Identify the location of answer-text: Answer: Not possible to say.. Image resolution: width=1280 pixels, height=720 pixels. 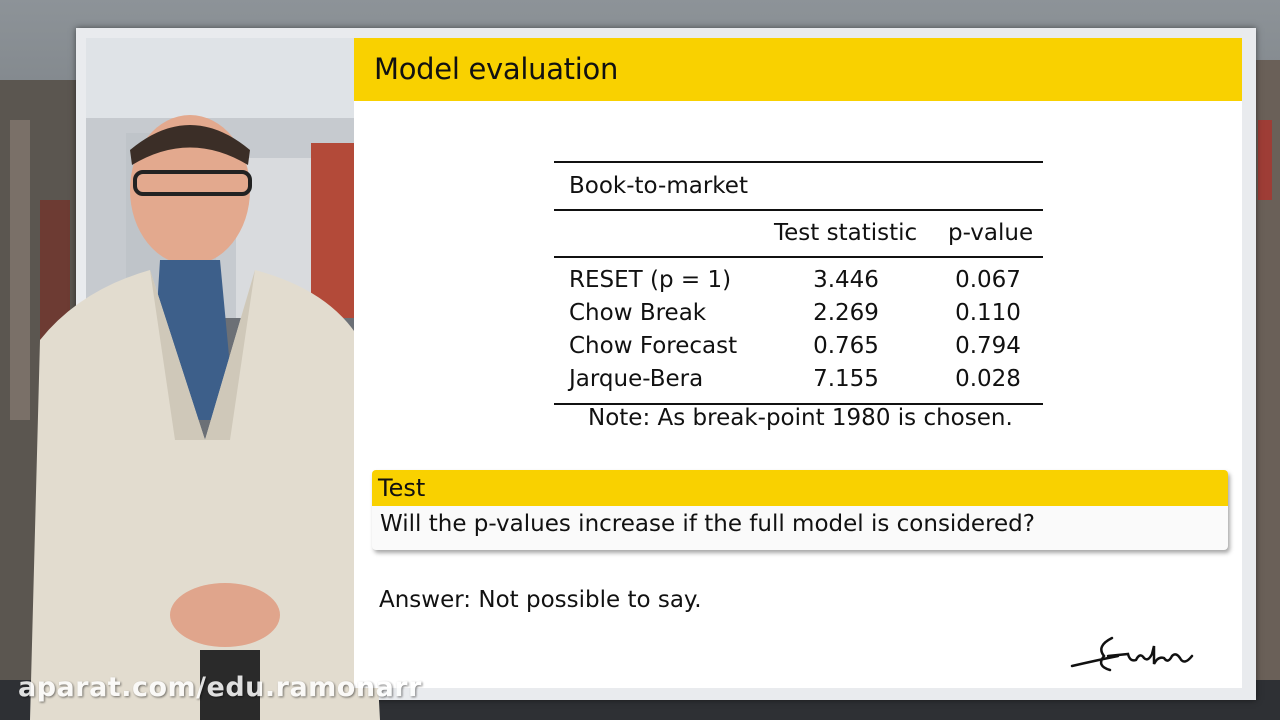
(540, 600).